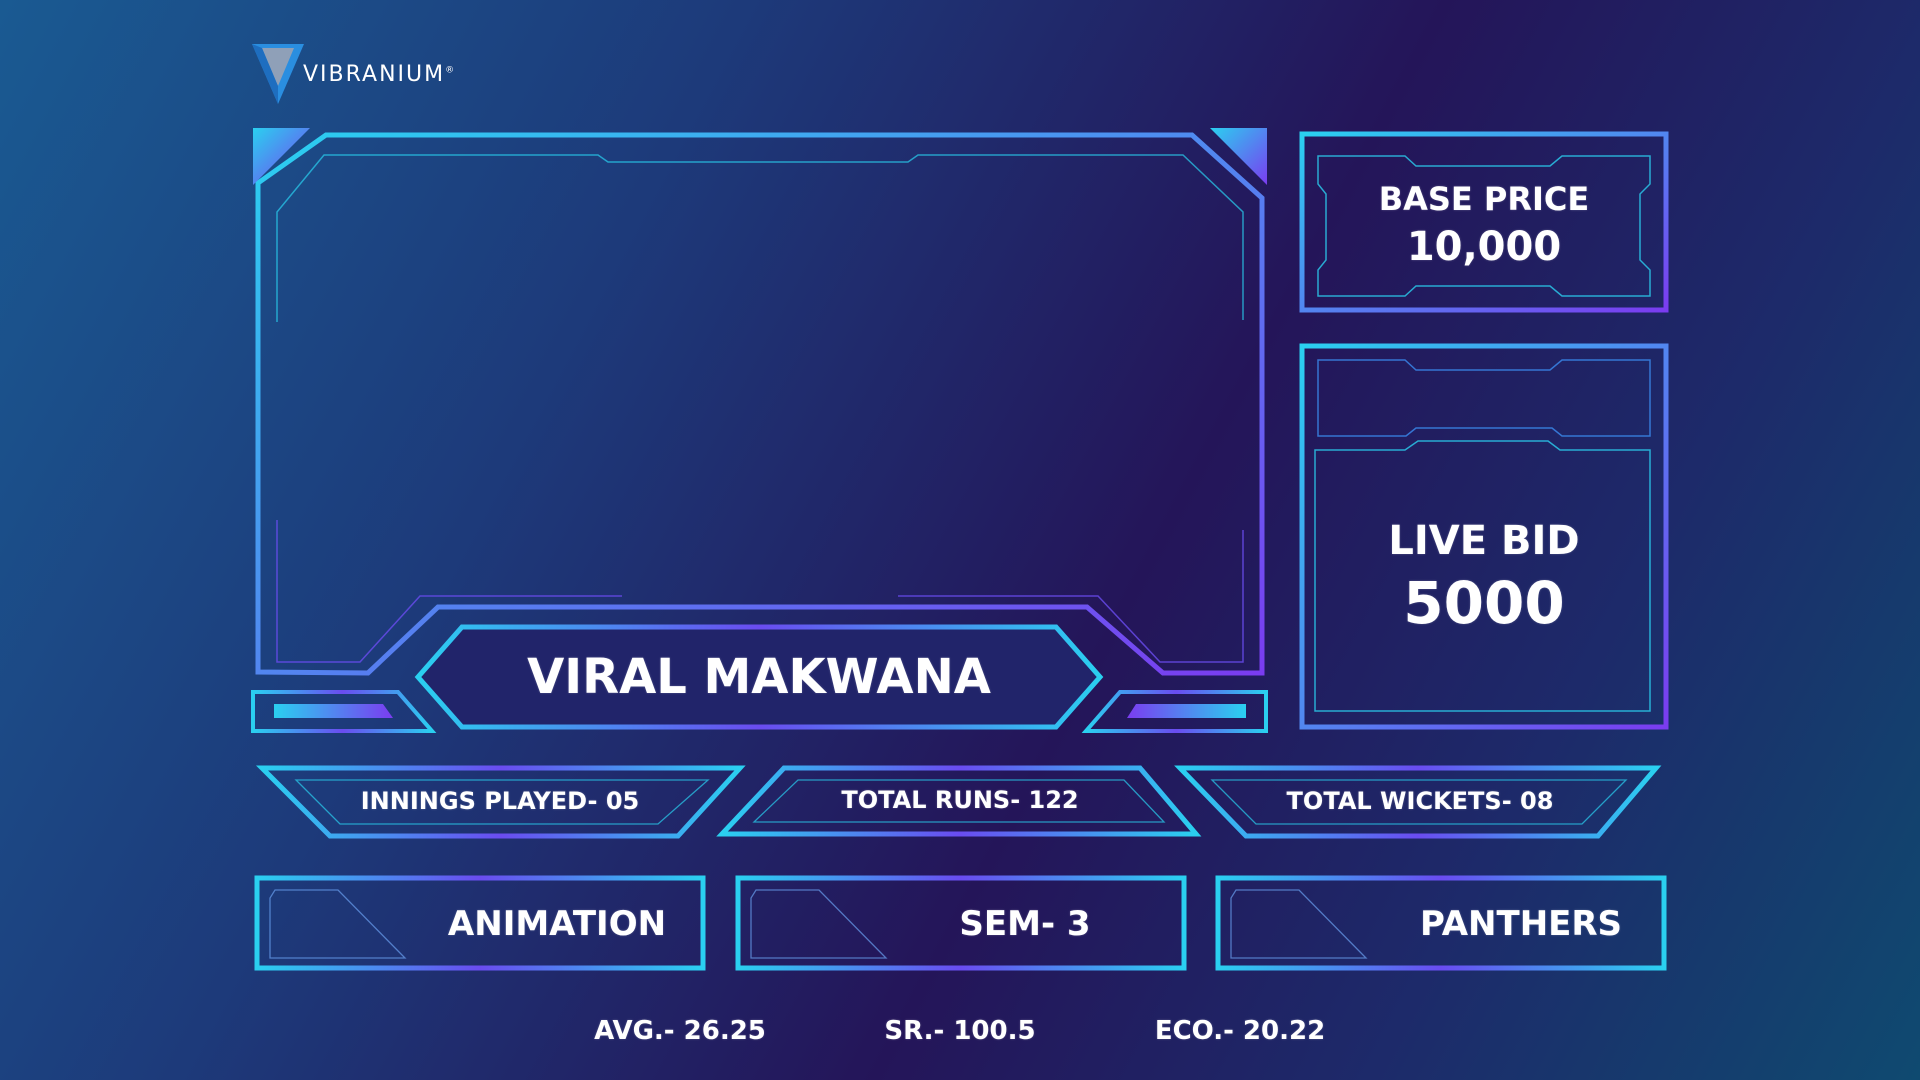 This screenshot has width=1920, height=1080. I want to click on brand-wordmark: VIBRANIUM®, so click(380, 74).